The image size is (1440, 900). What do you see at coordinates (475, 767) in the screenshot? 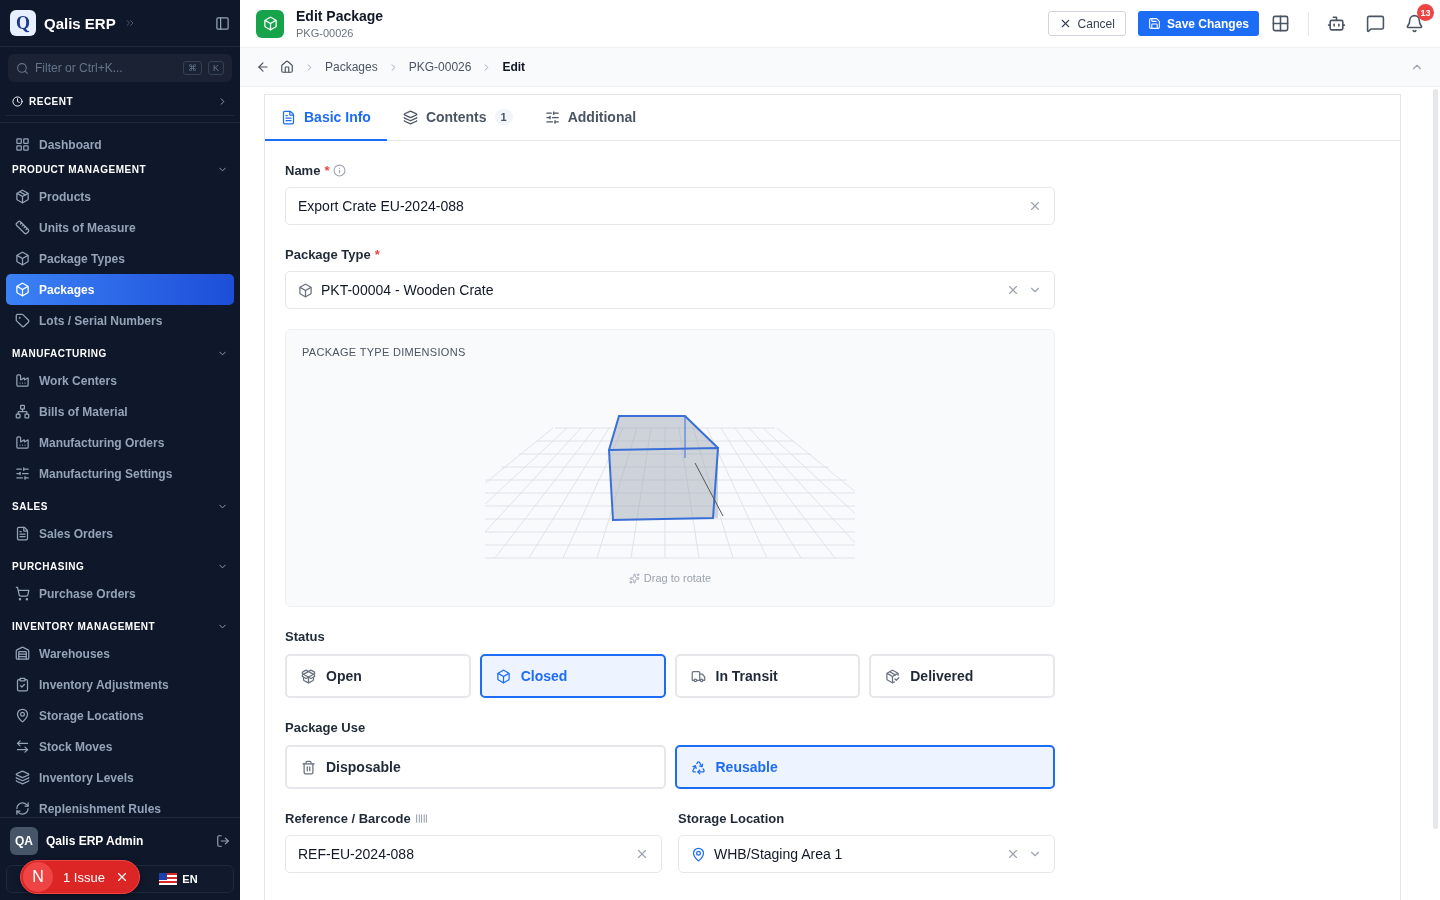
I see `use-option: Disposable` at bounding box center [475, 767].